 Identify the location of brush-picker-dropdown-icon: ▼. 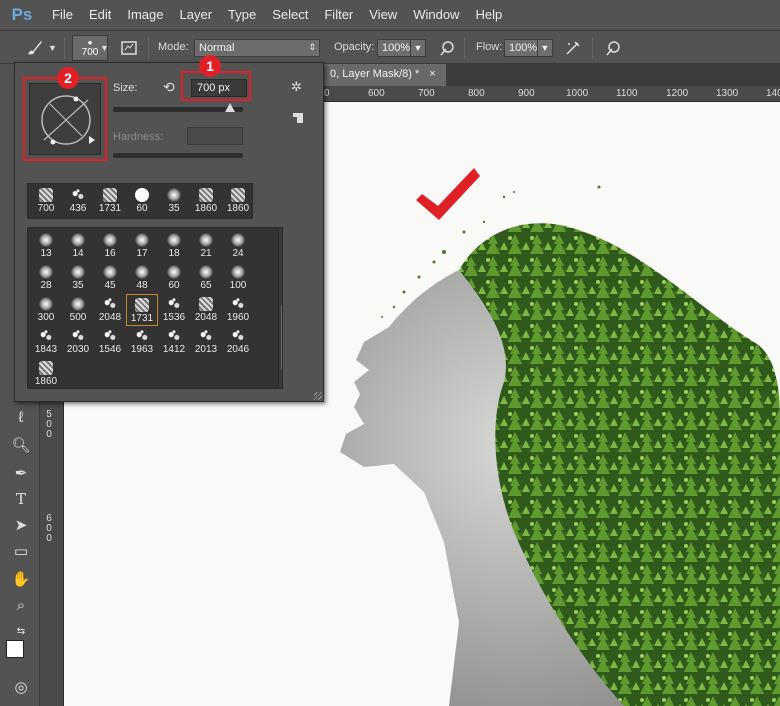
(104, 48).